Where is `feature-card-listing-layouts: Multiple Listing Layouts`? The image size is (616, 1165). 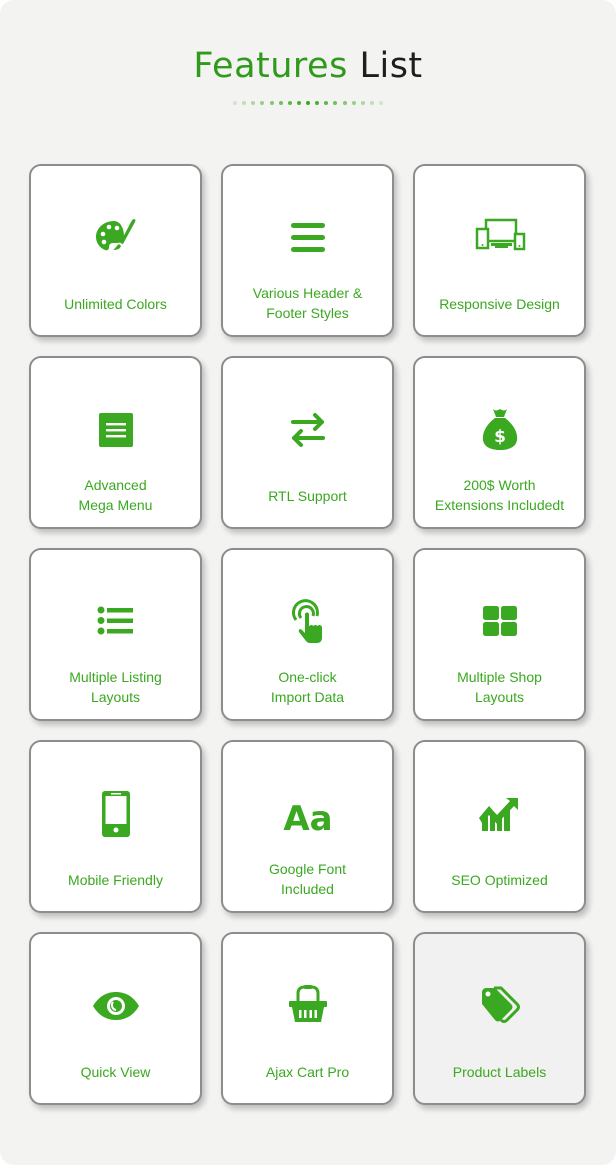 feature-card-listing-layouts: Multiple Listing Layouts is located at coordinates (115, 634).